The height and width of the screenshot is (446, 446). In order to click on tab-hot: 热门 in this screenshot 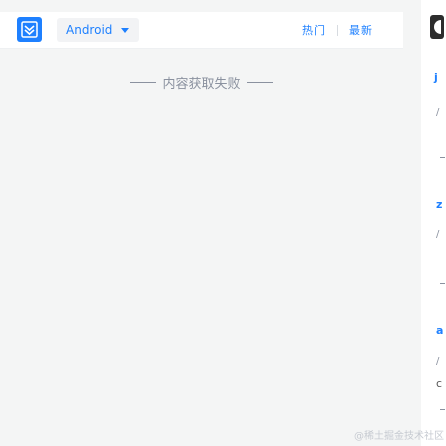, I will do `click(314, 30)`.